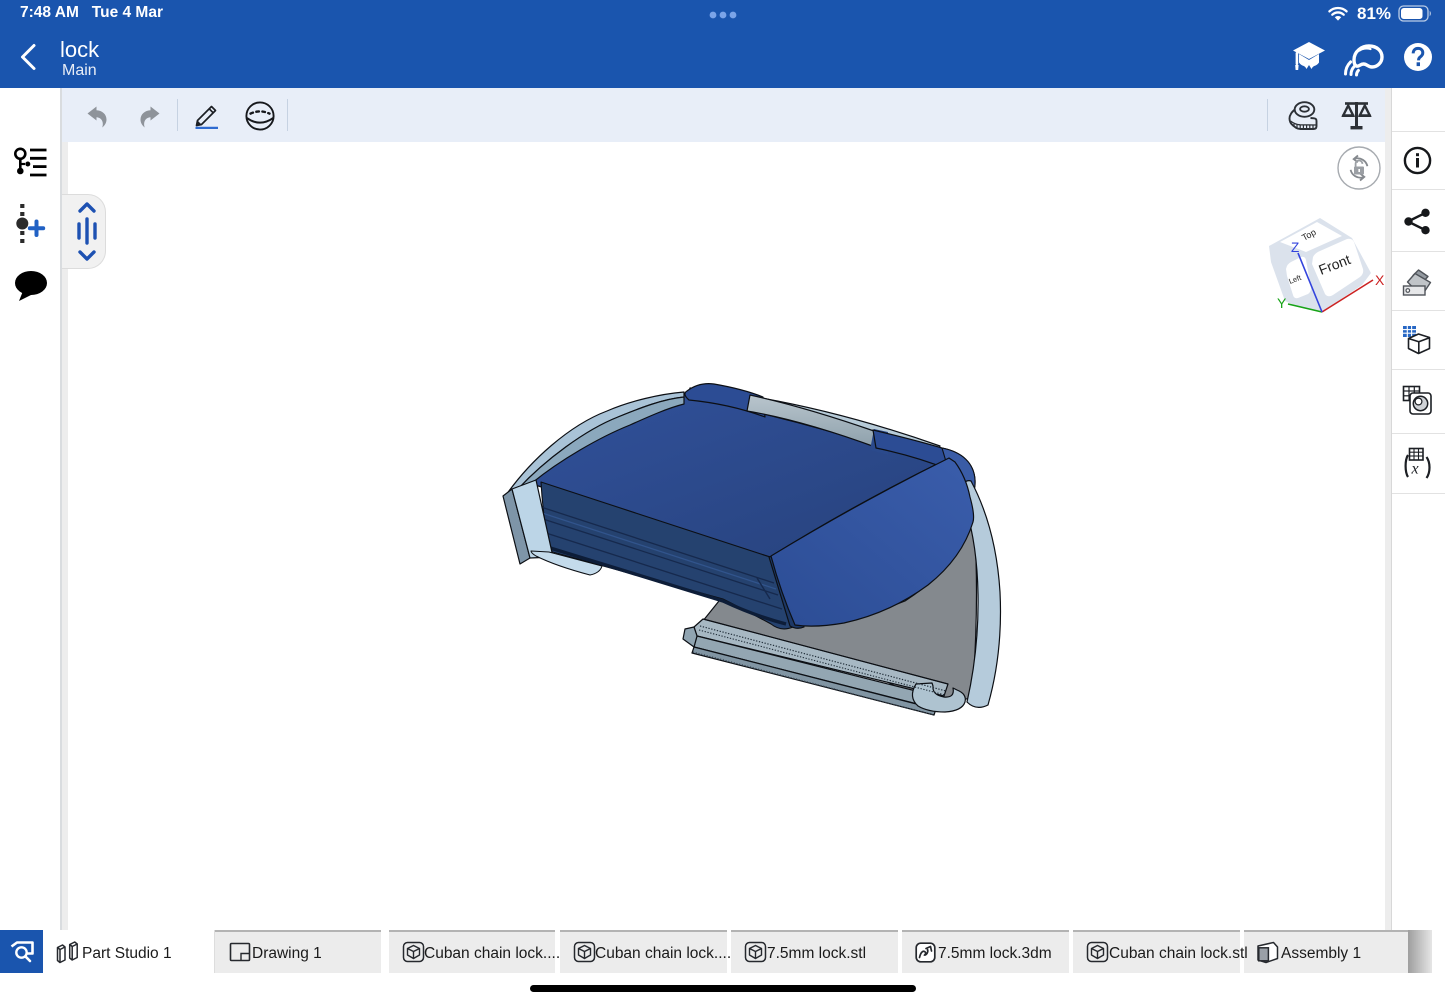  Describe the element at coordinates (1295, 247) in the screenshot. I see `svg-text: Z` at that location.